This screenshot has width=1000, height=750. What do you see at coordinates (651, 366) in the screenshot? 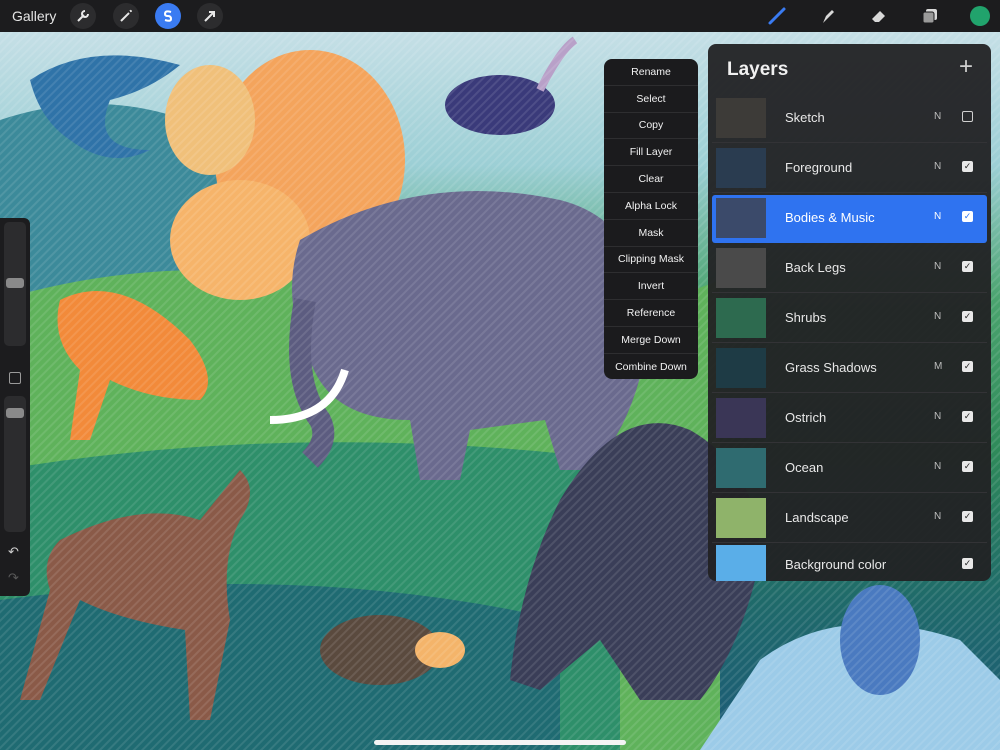
I see `menu-item-combine-down: Combine Down` at bounding box center [651, 366].